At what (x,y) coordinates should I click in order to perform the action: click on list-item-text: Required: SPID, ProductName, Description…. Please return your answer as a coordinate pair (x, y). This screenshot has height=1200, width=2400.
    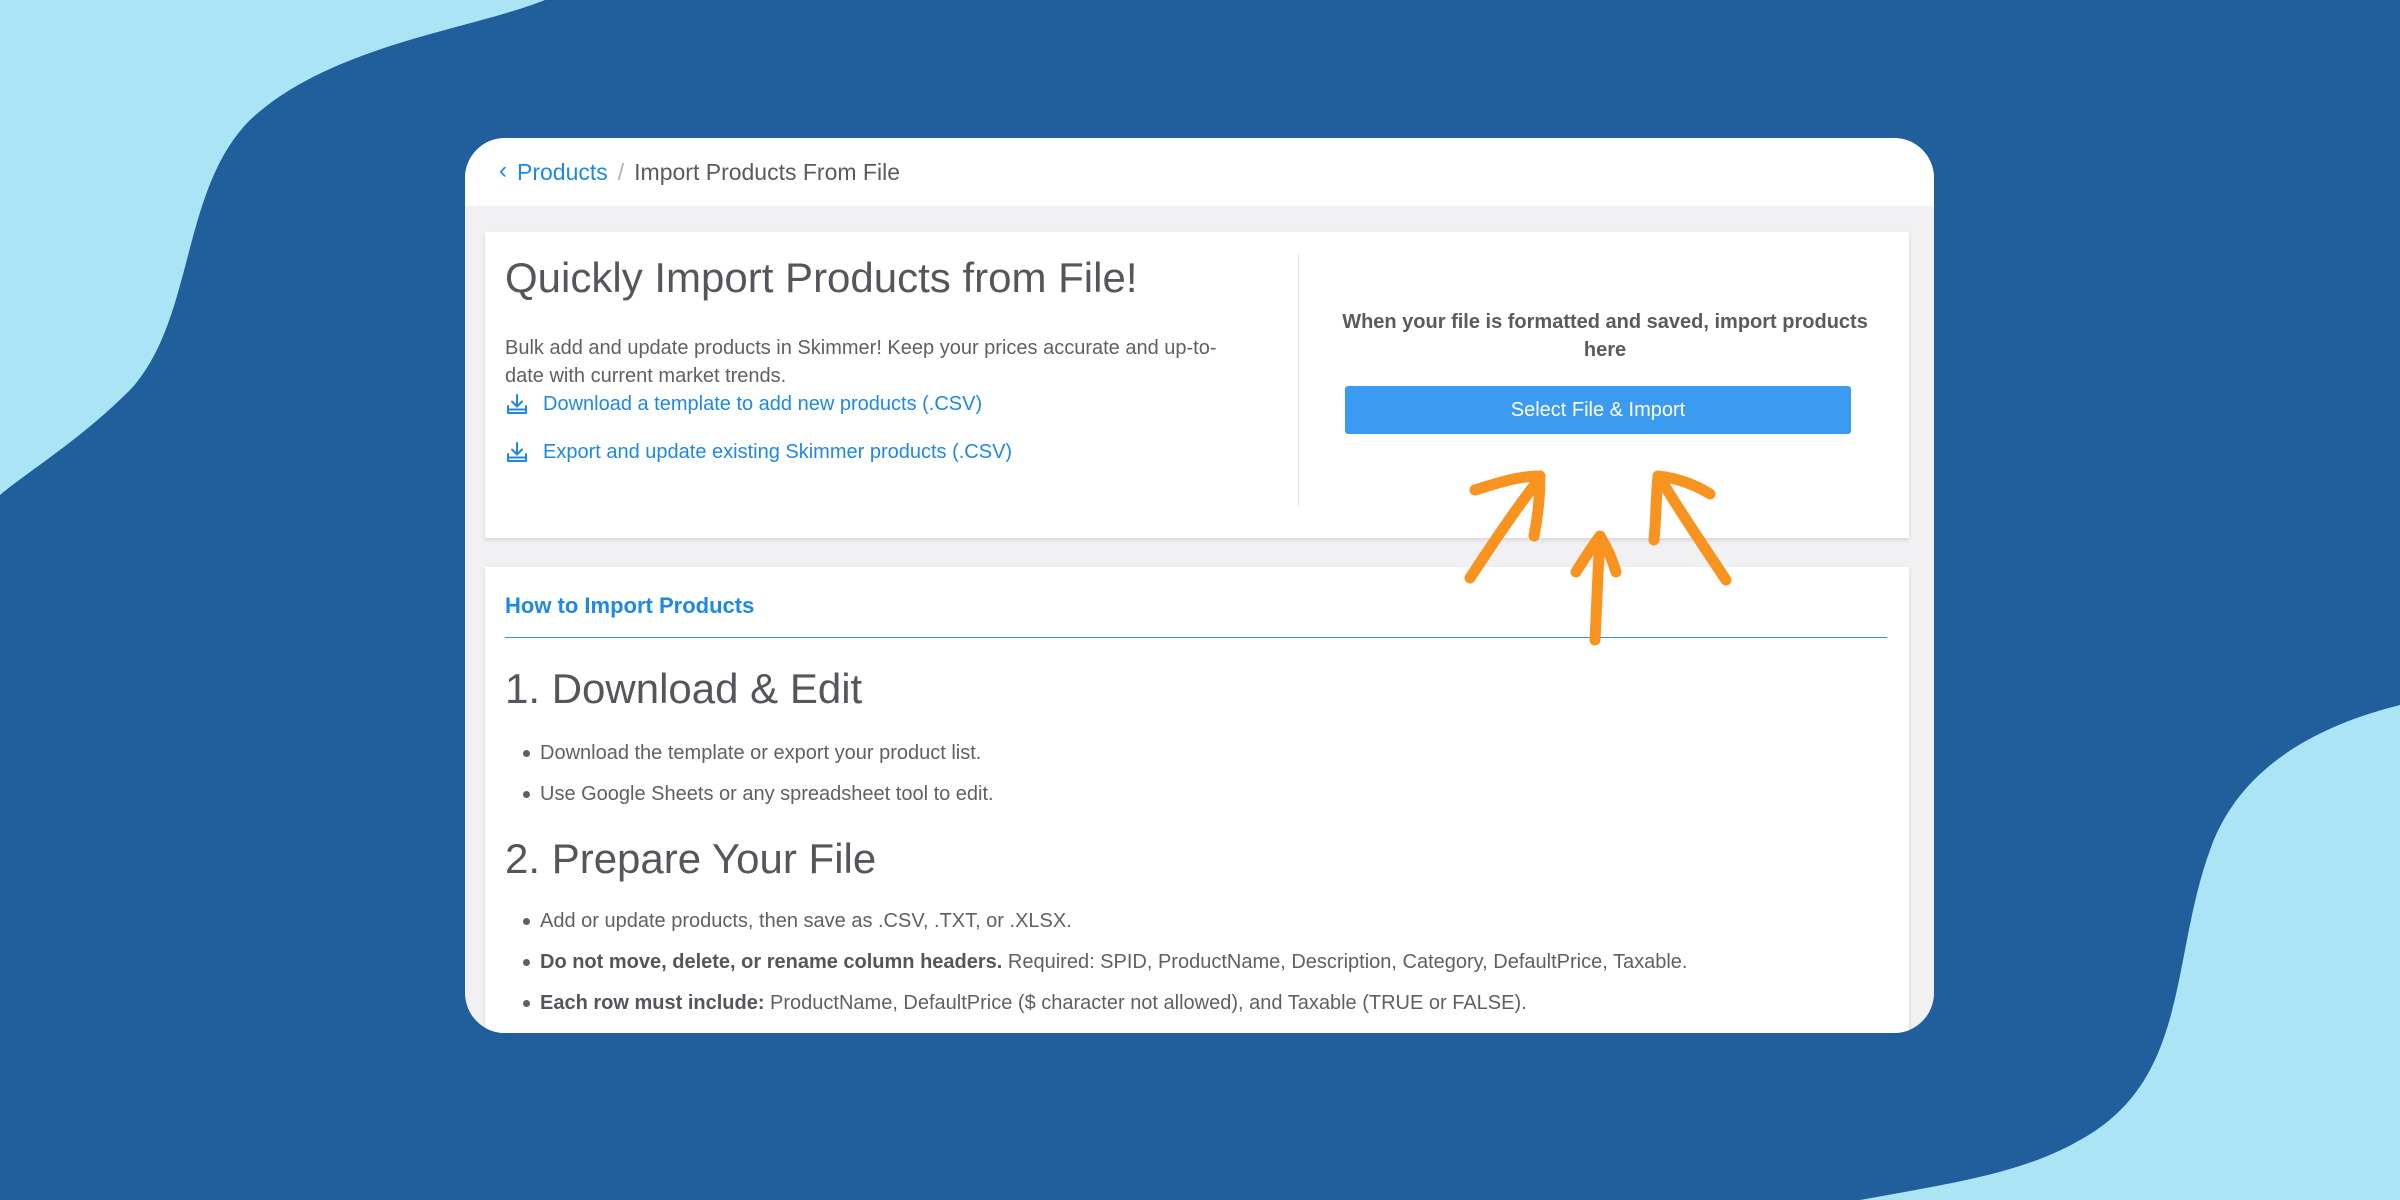
    Looking at the image, I should click on (1345, 962).